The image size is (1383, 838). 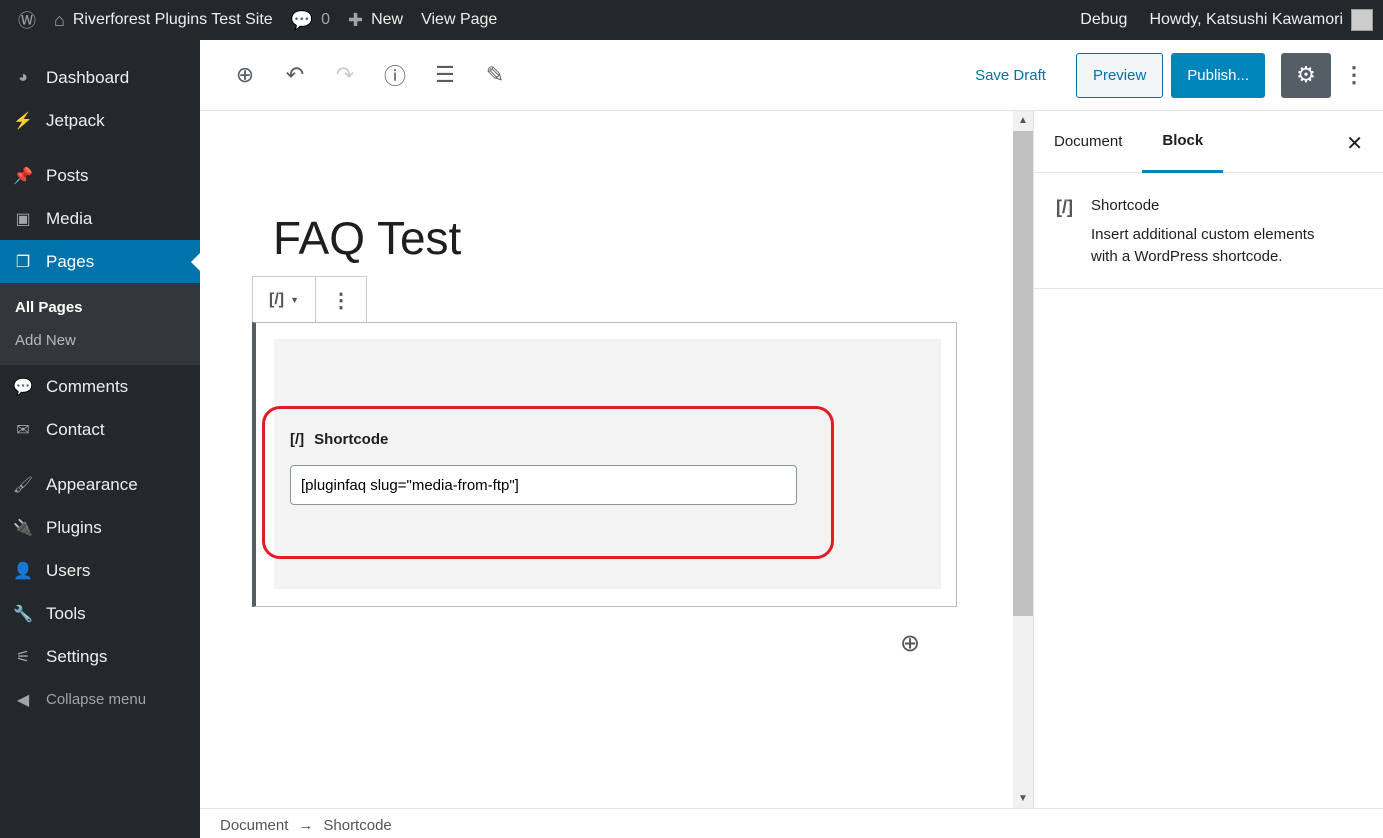 I want to click on account-link: Howdy, Katsushi Kawamori, so click(x=1261, y=20).